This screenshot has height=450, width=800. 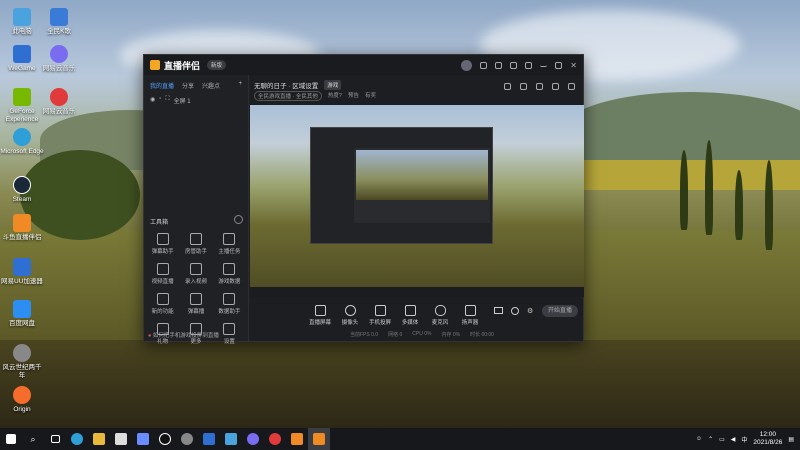 What do you see at coordinates (59, 68) in the screenshot?
I see `desktop-icon-label: 网易云音乐` at bounding box center [59, 68].